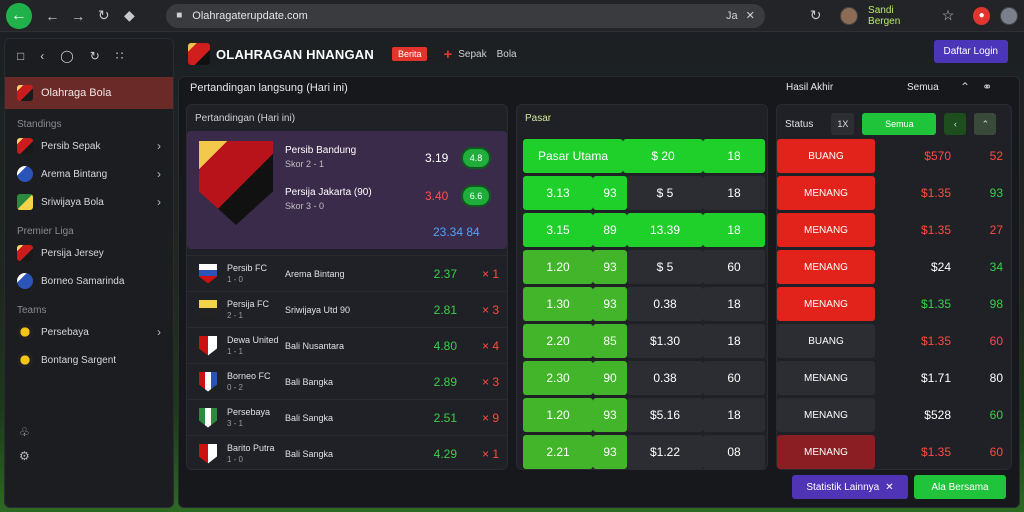 The image size is (1024, 512). I want to click on translate-label: Ja, so click(732, 16).